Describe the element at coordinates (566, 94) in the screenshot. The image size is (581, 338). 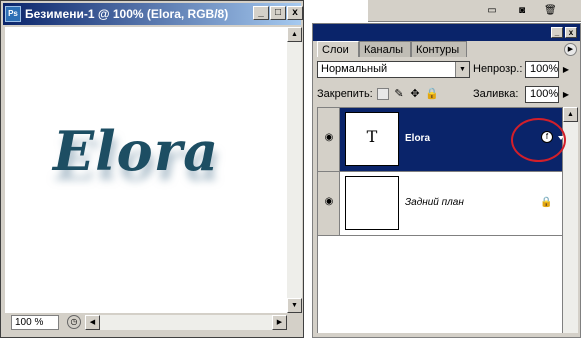
I see `fill-arrow-icon: ▶` at that location.